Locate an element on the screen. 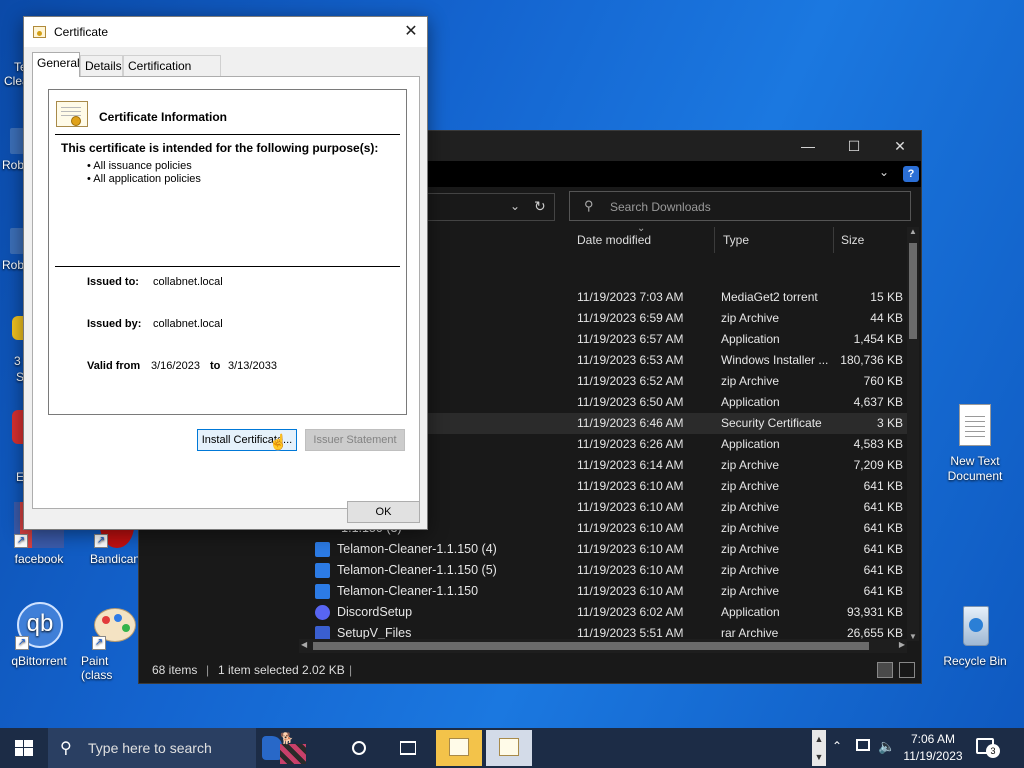  desktop-icon-partial: 3 S is located at coordinates (12, 351).